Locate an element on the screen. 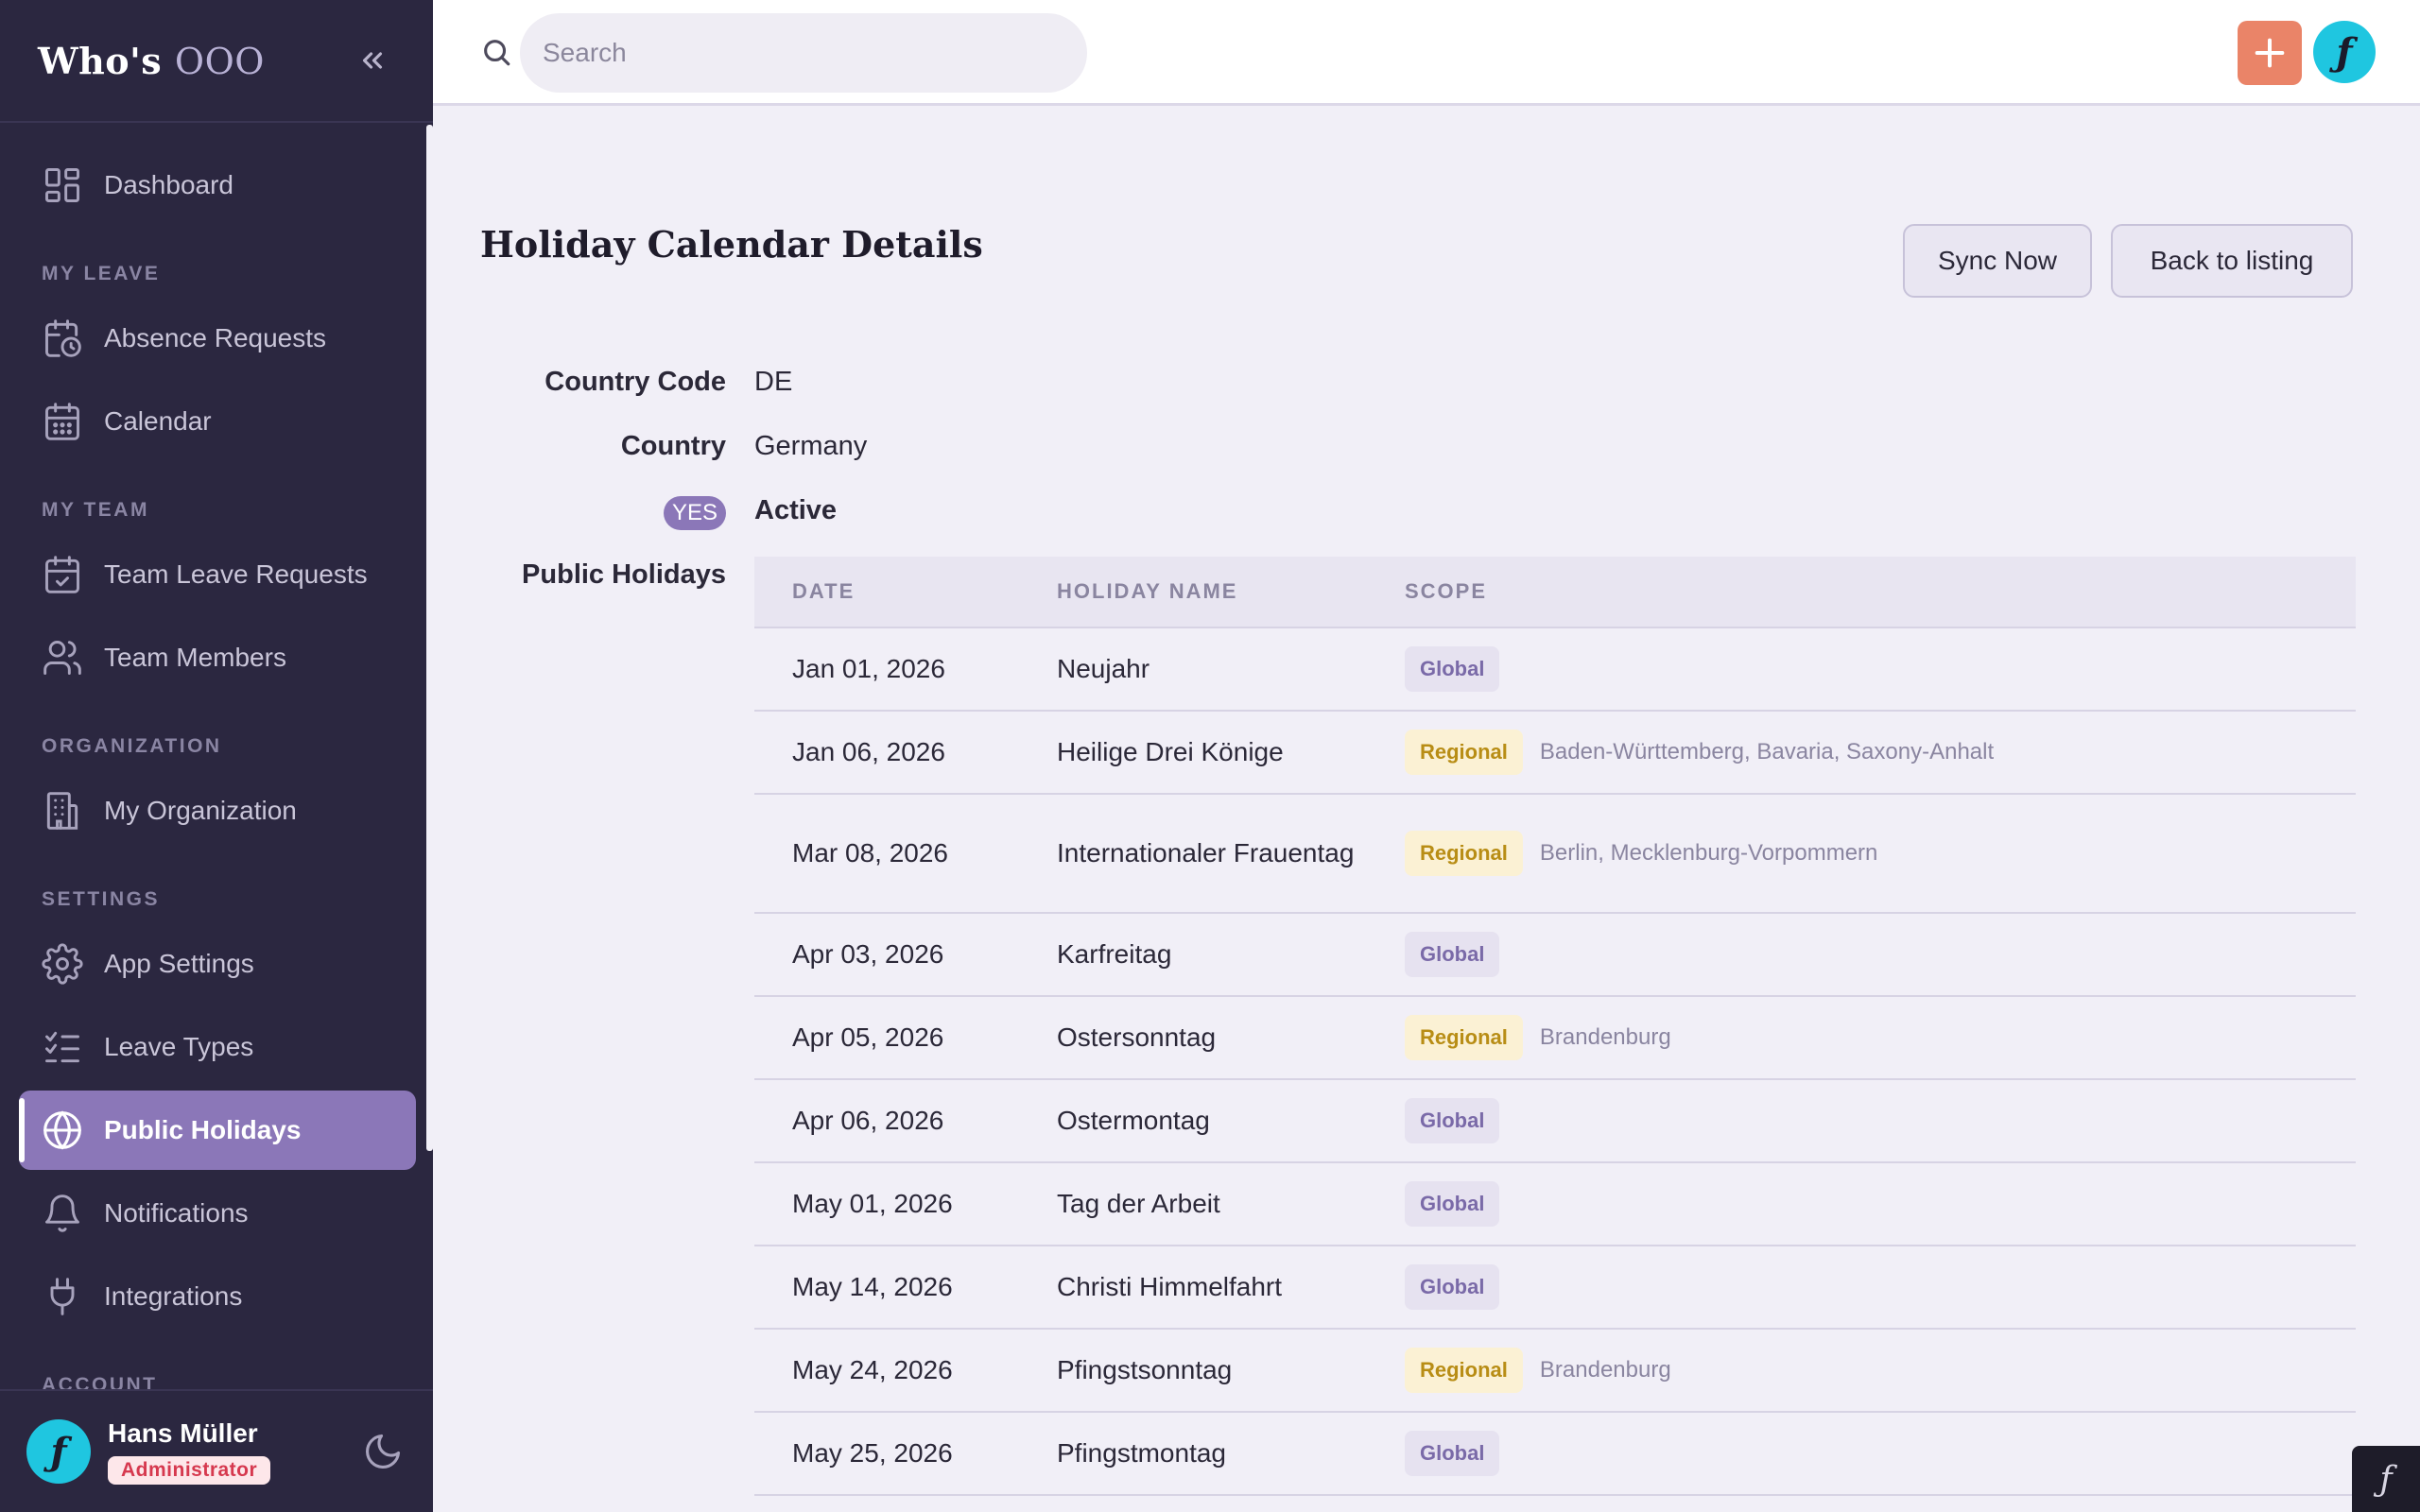 This screenshot has height=1512, width=2420. holiday-date: May 14, 2026 is located at coordinates (872, 1286).